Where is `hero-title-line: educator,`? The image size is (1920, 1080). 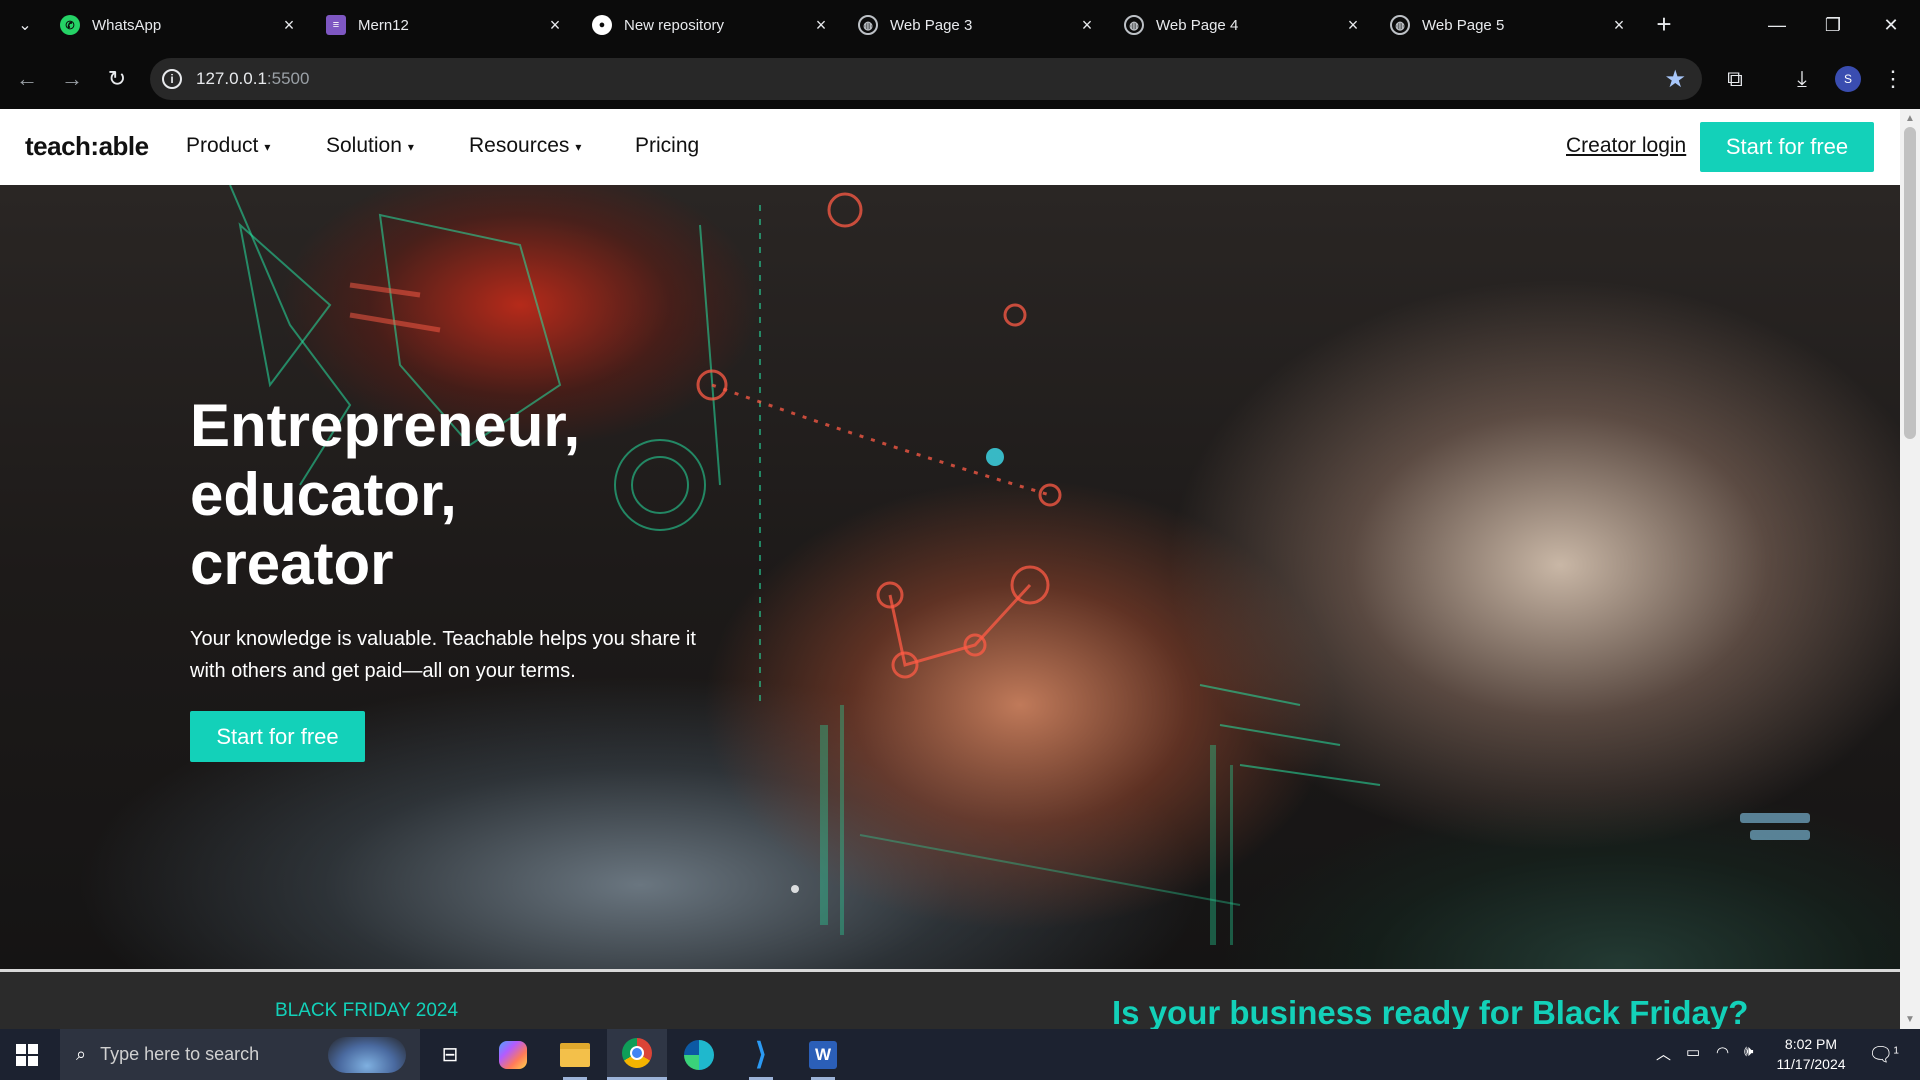
hero-title-line: educator, is located at coordinates (323, 494).